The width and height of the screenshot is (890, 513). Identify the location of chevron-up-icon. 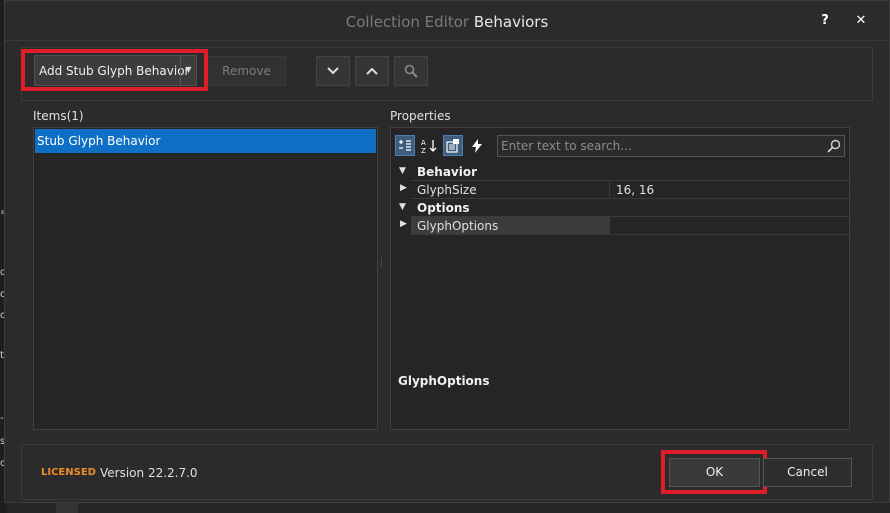
(372, 71).